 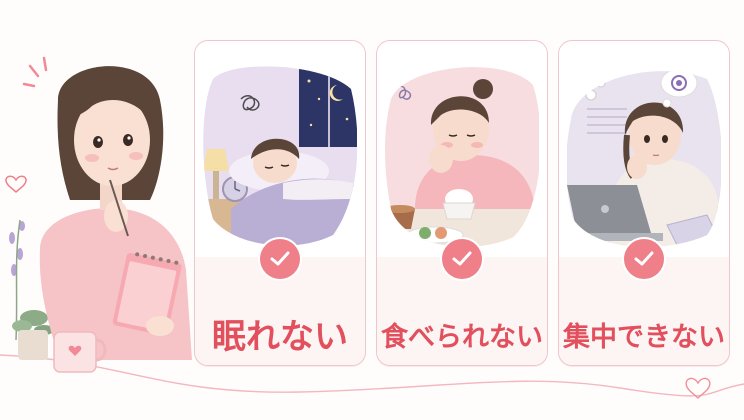 What do you see at coordinates (280, 337) in the screenshot?
I see `symptom-label: 眠れない` at bounding box center [280, 337].